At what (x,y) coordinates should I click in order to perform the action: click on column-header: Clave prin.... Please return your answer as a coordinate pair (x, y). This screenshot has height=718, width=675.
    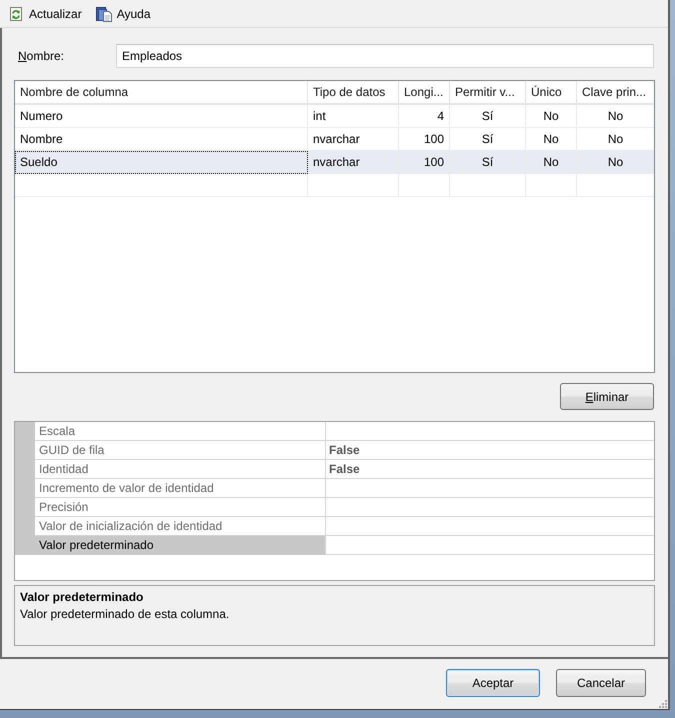
    Looking at the image, I should click on (615, 92).